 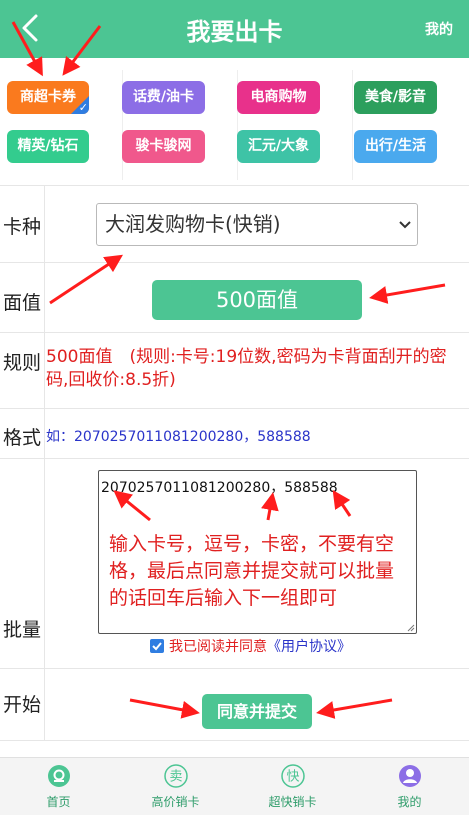 I want to click on category-label: 话费/油卡, so click(x=163, y=97).